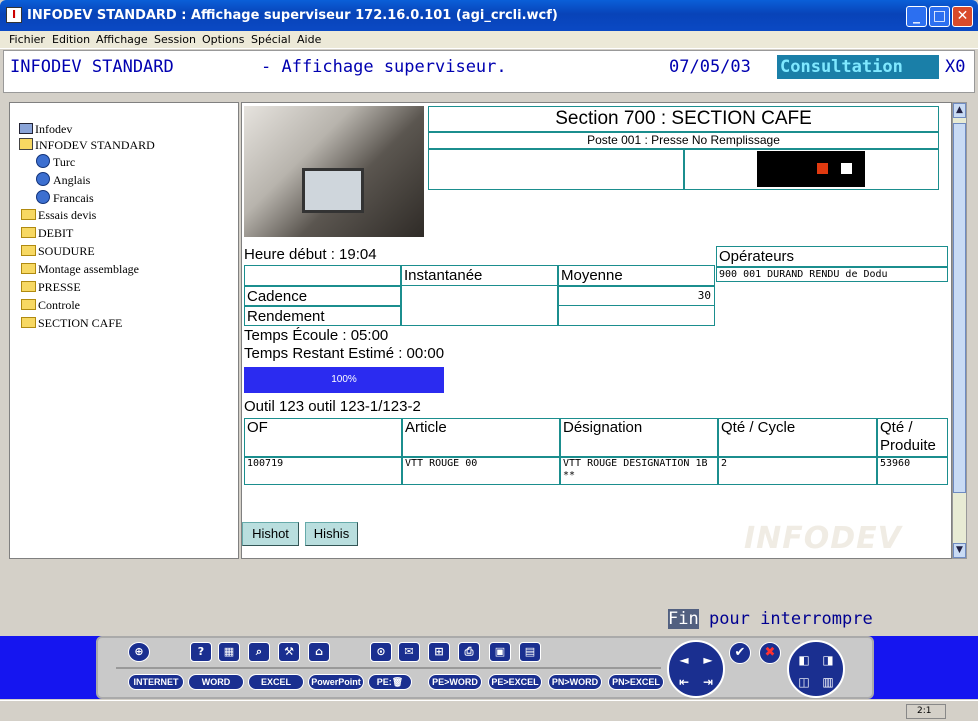 The height and width of the screenshot is (721, 978). Describe the element at coordinates (333, 190) in the screenshot. I see `camera-monitor-shape` at that location.